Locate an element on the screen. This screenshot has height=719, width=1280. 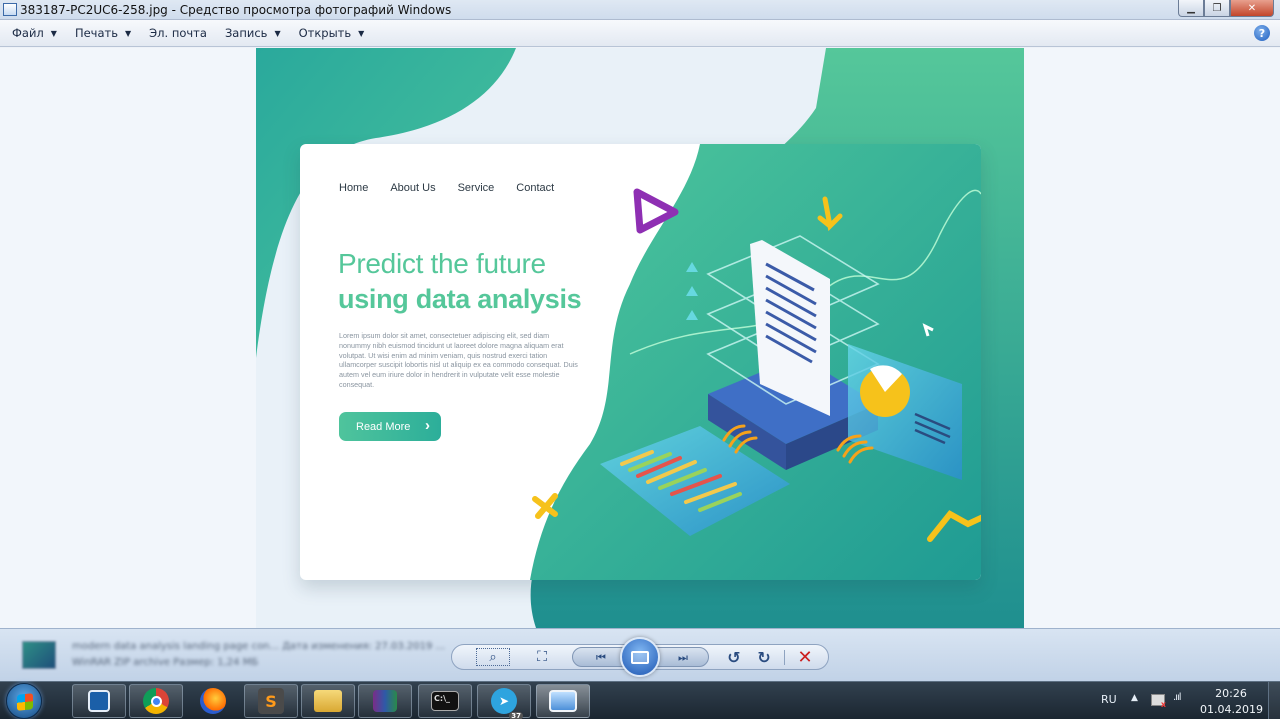
help-icon: ? is located at coordinates (1262, 33).